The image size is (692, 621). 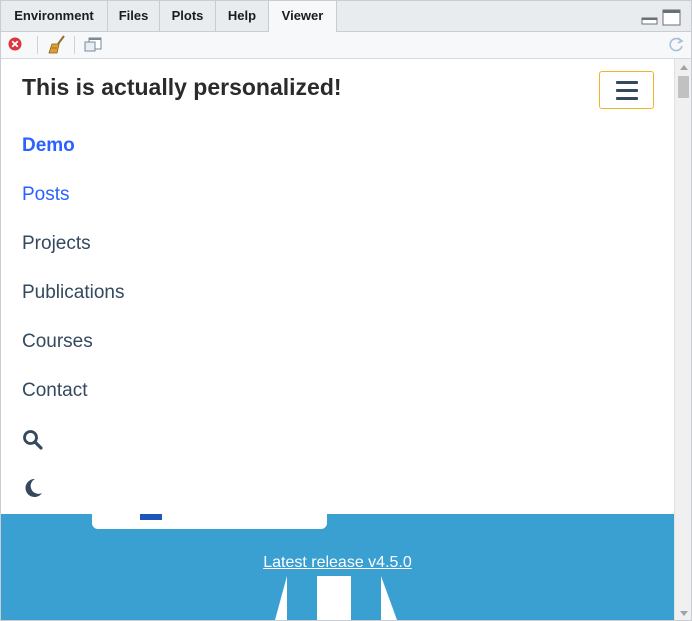 I want to click on nav-item-contact: Contact, so click(x=54, y=391).